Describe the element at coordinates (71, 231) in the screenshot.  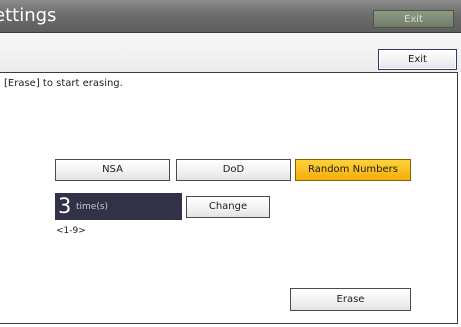
I see `times-range-label: <1-9>` at that location.